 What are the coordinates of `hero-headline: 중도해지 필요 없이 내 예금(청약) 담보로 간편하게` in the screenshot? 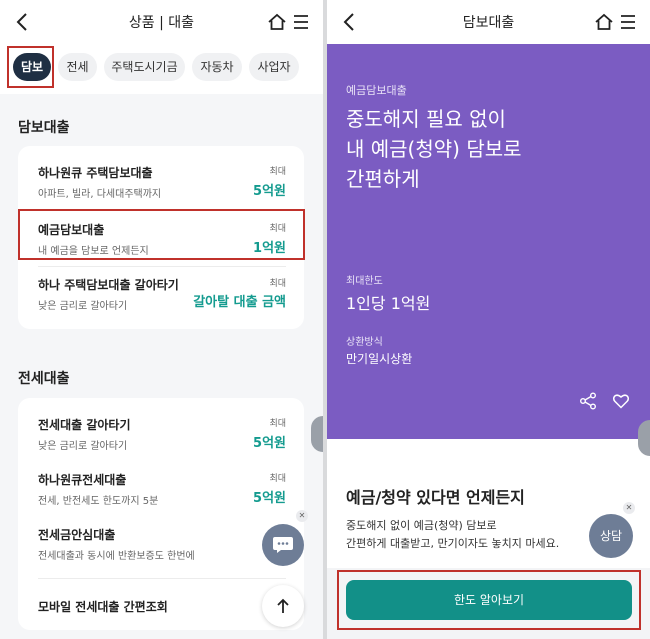 It's located at (434, 149).